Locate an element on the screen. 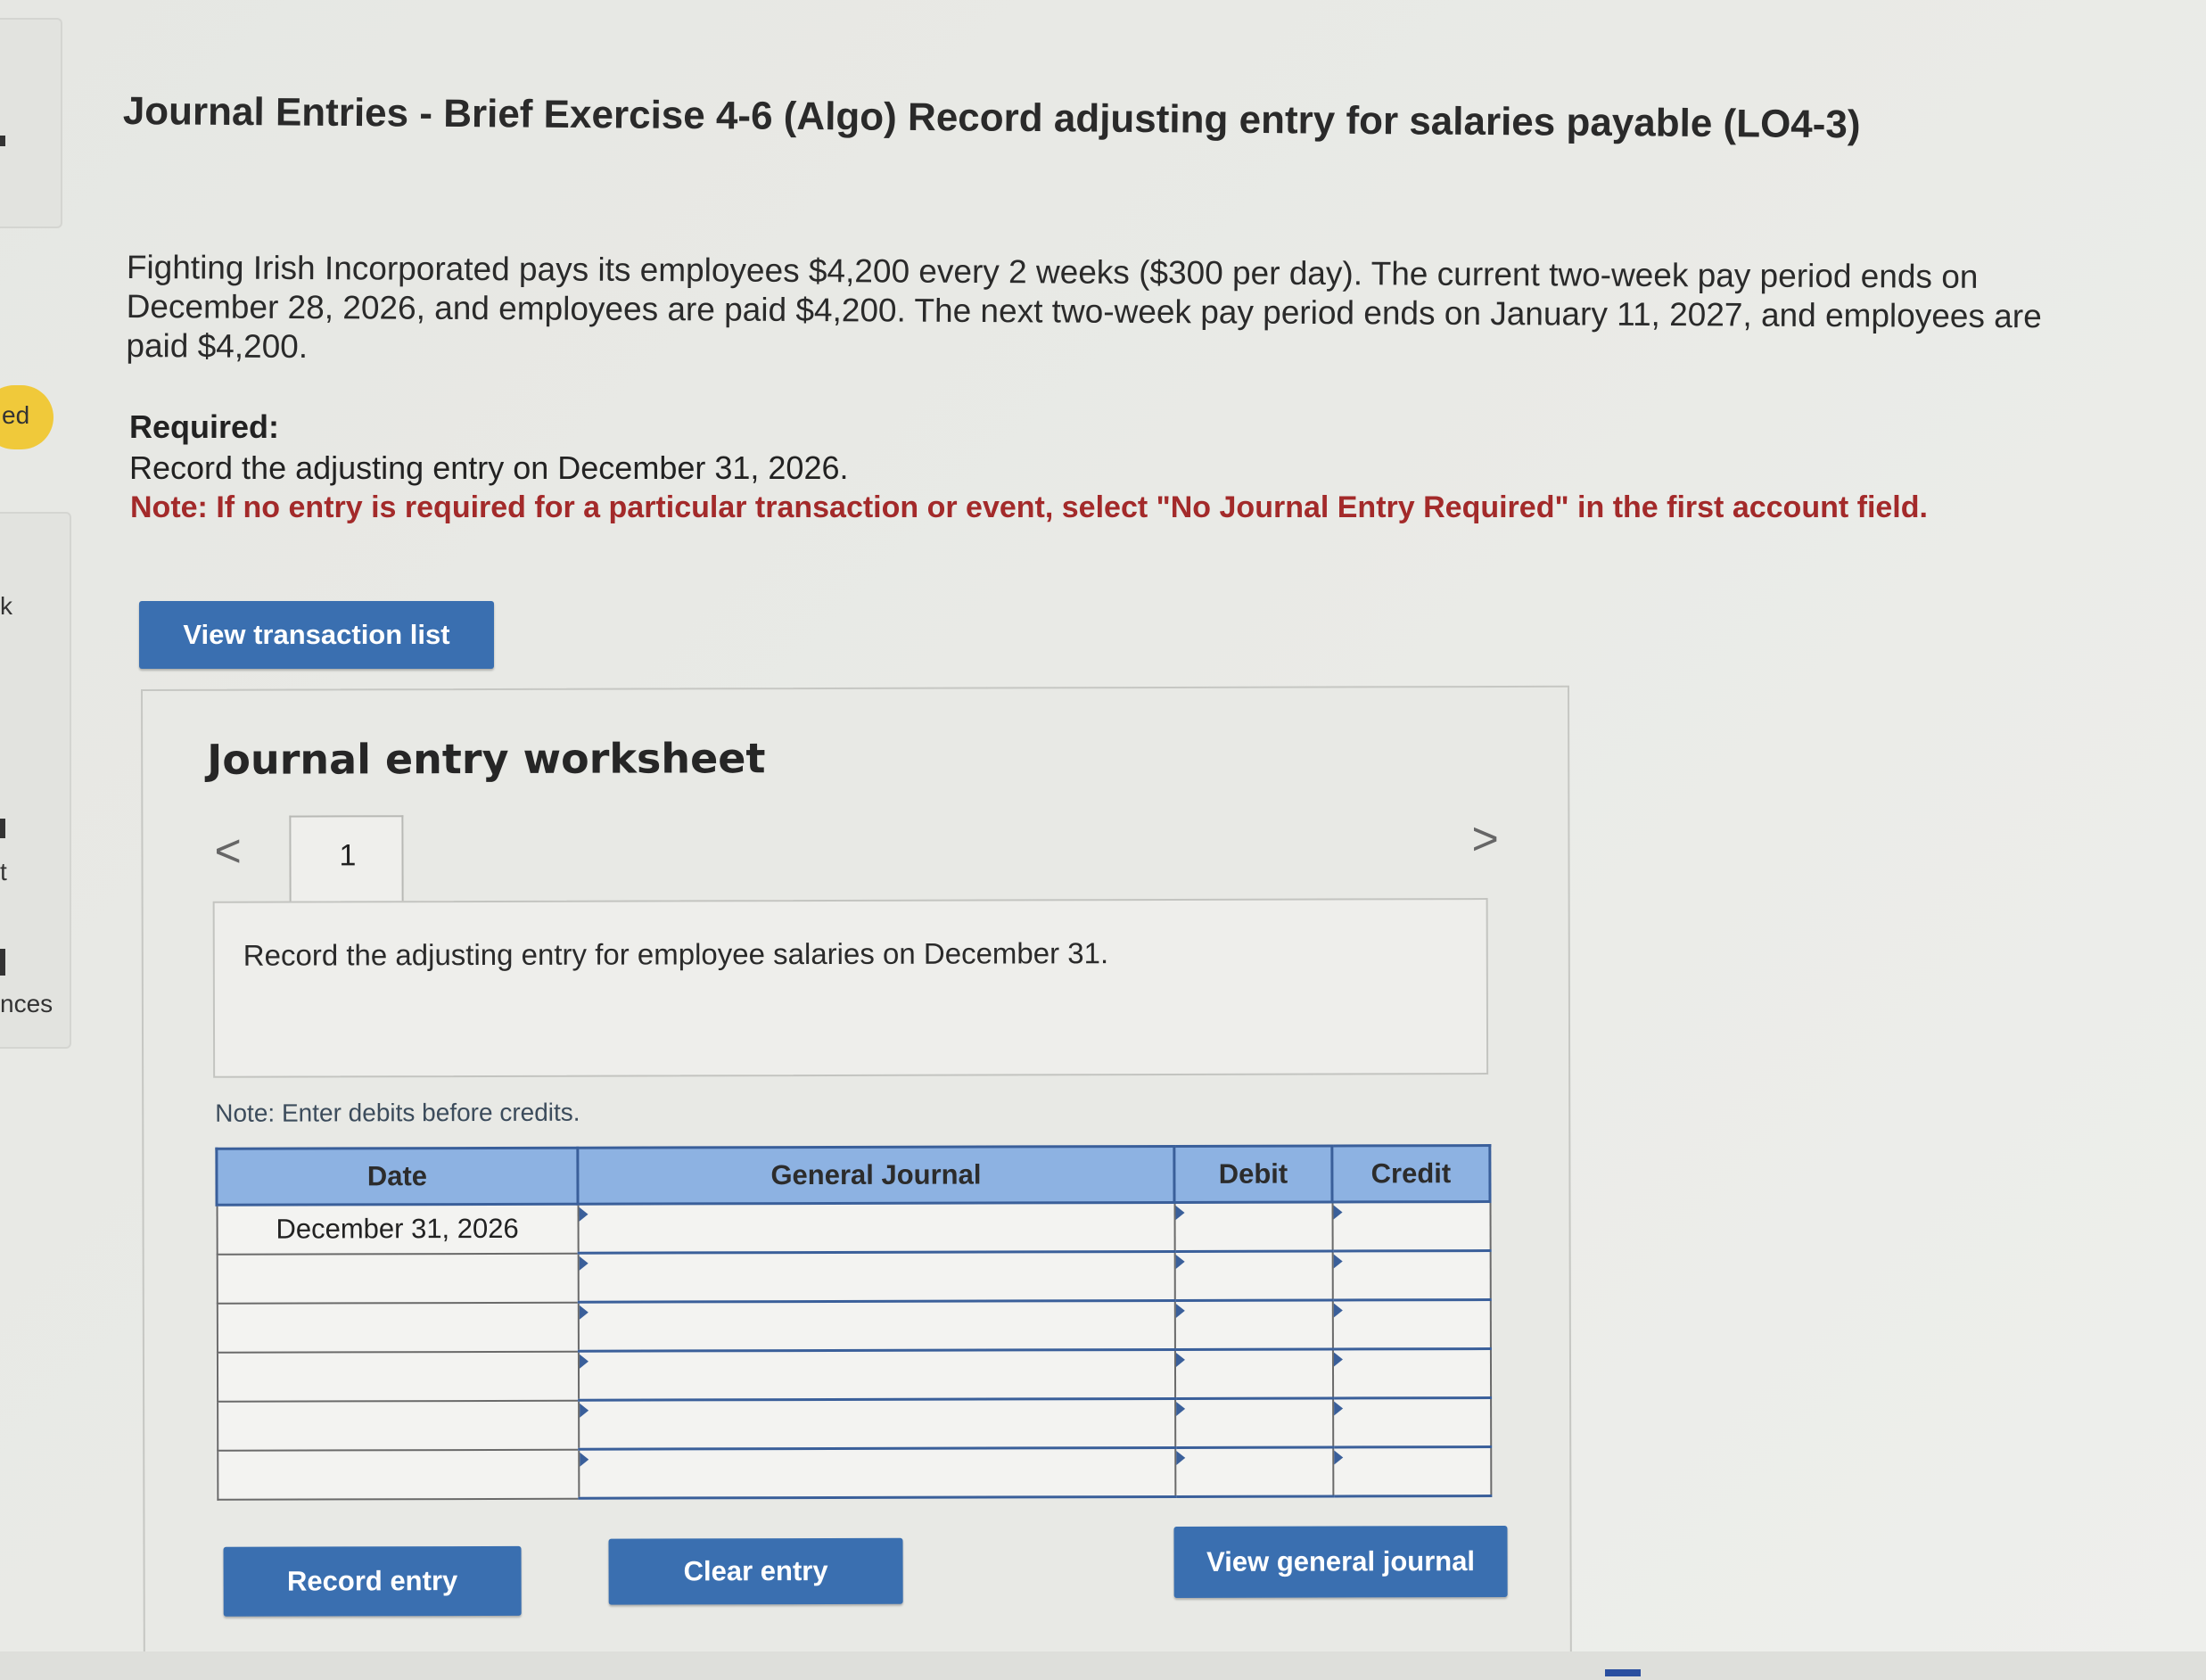 This screenshot has width=2206, height=1680. sidebar-item-label: k is located at coordinates (6, 606).